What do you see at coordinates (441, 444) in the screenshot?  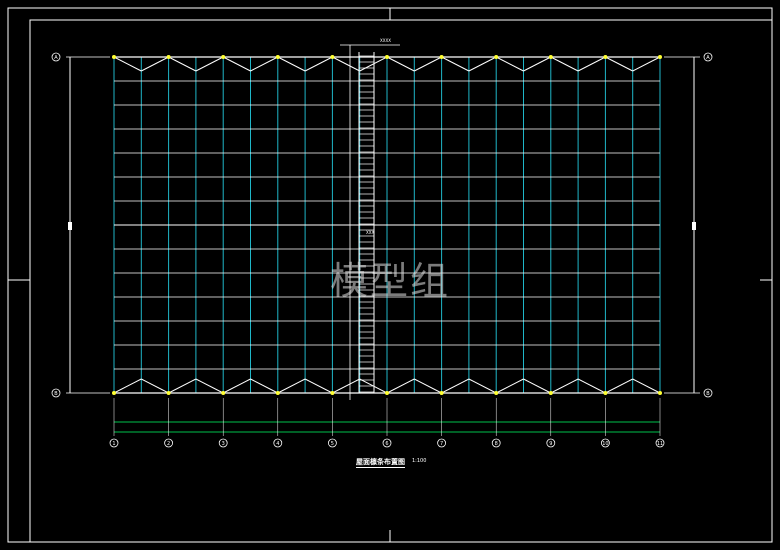 I see `axis-bubble-label: 7` at bounding box center [441, 444].